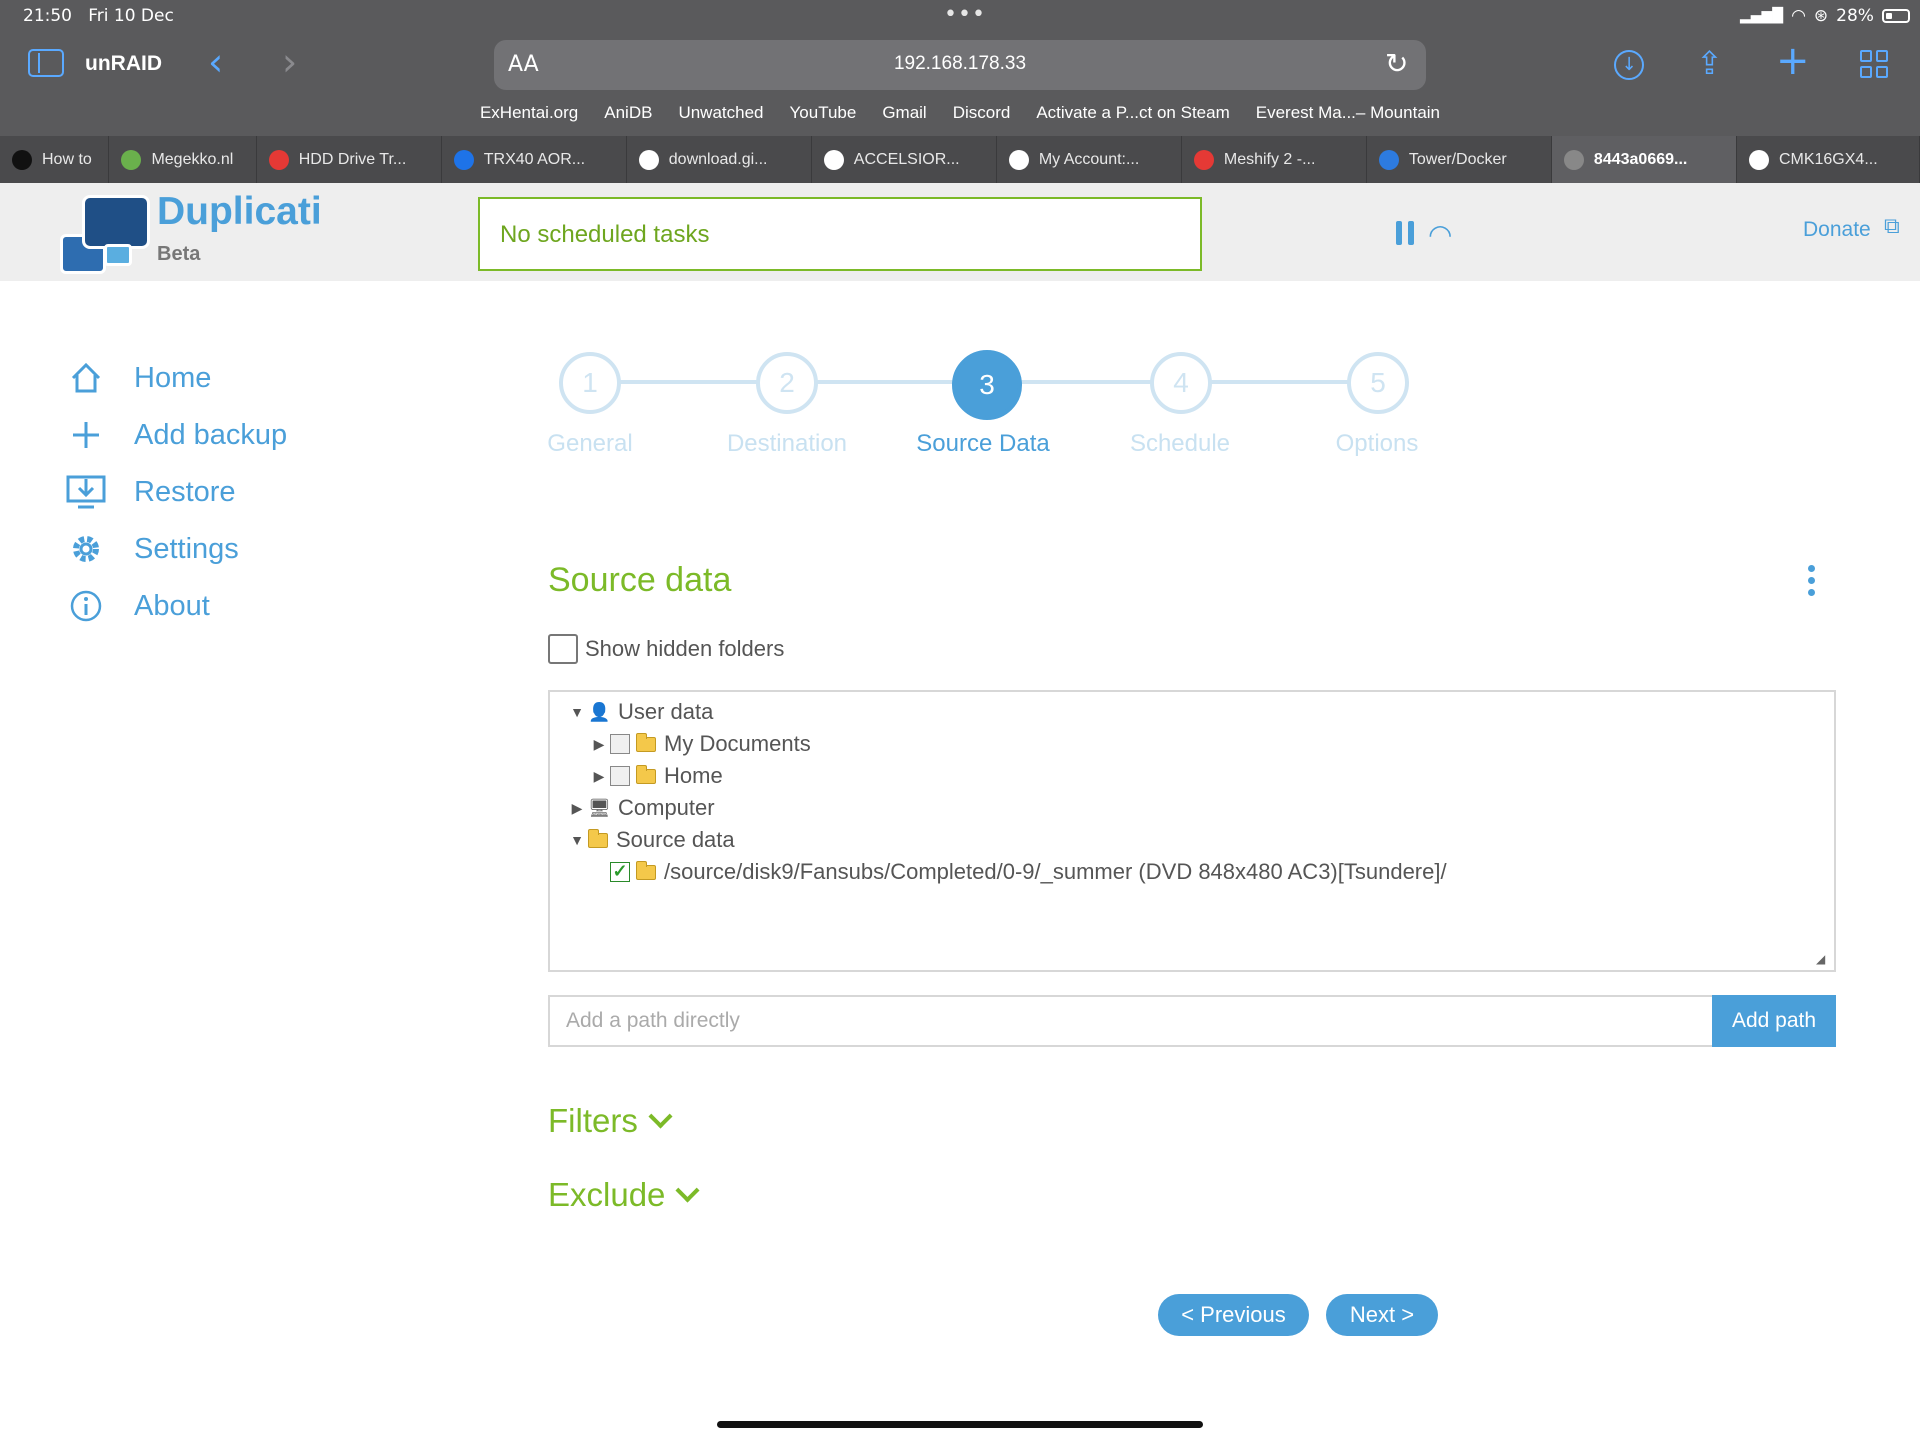  Describe the element at coordinates (1440, 234) in the screenshot. I see `throttle-gauge-icon: ◠` at that location.